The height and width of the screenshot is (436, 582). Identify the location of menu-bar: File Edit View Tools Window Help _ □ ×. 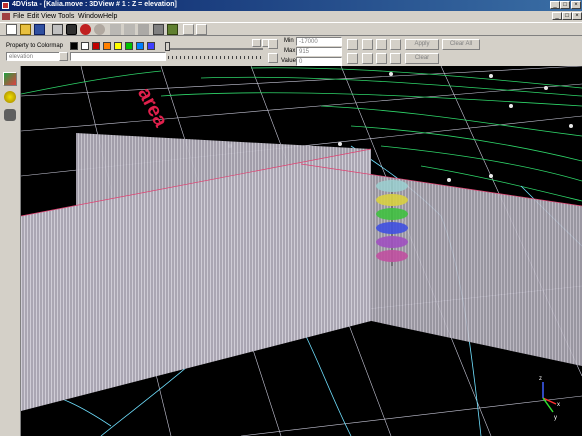
(291, 16).